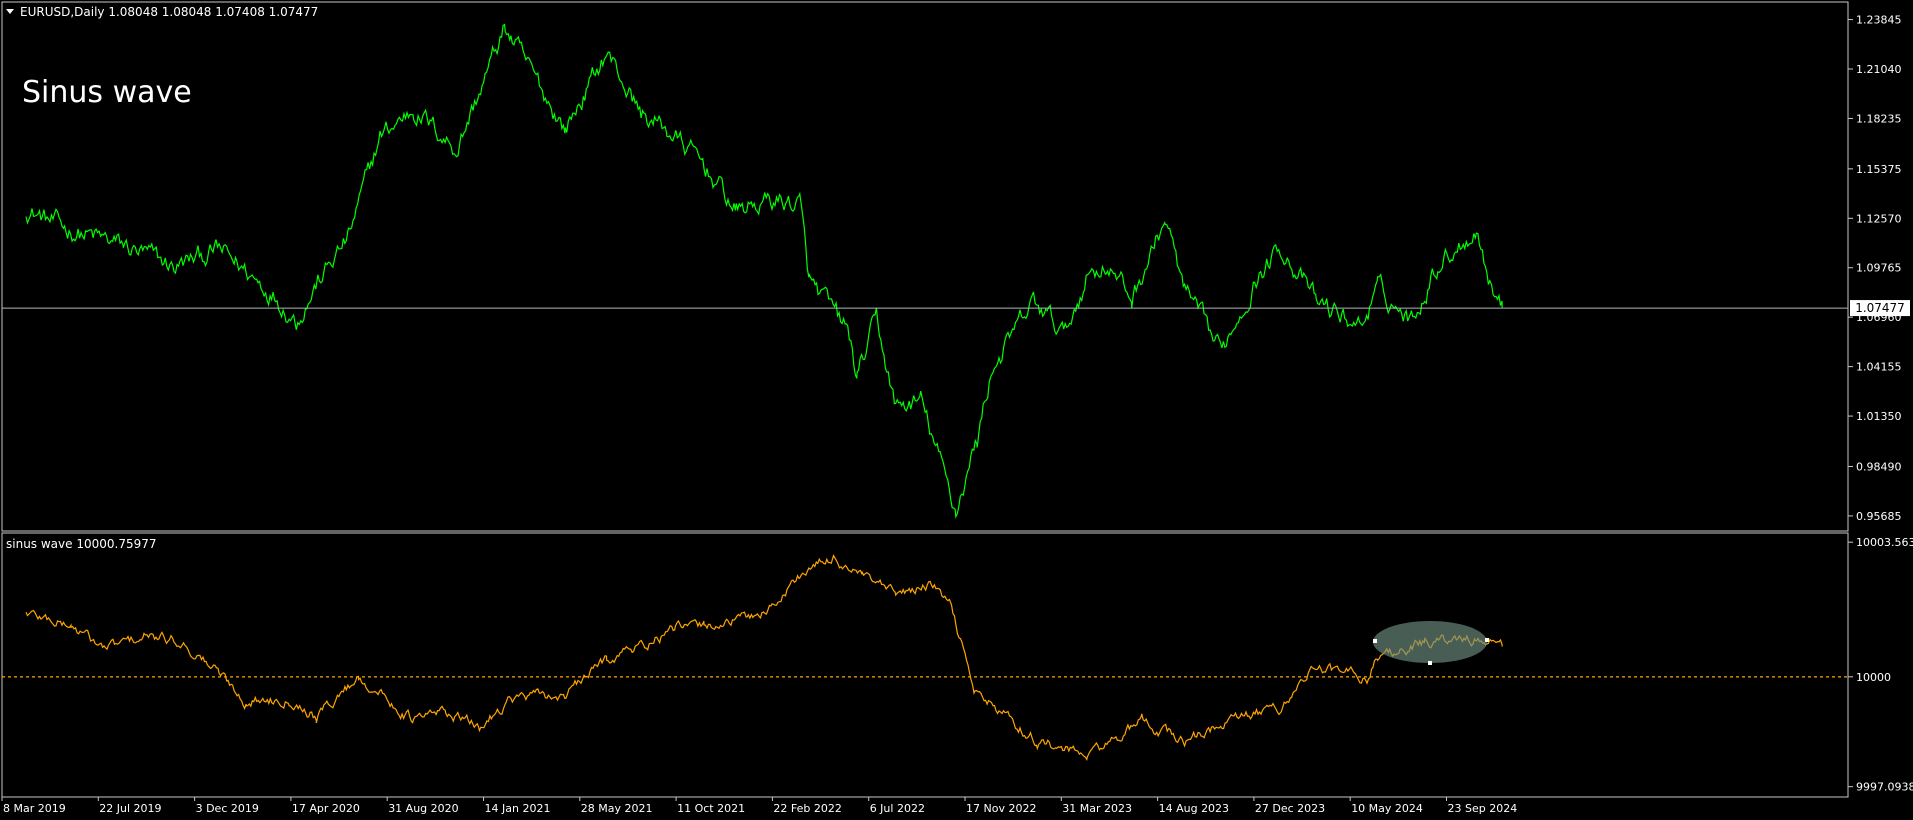 The image size is (1913, 820). What do you see at coordinates (1879, 416) in the screenshot?
I see `price-tick-label: 1.01350` at bounding box center [1879, 416].